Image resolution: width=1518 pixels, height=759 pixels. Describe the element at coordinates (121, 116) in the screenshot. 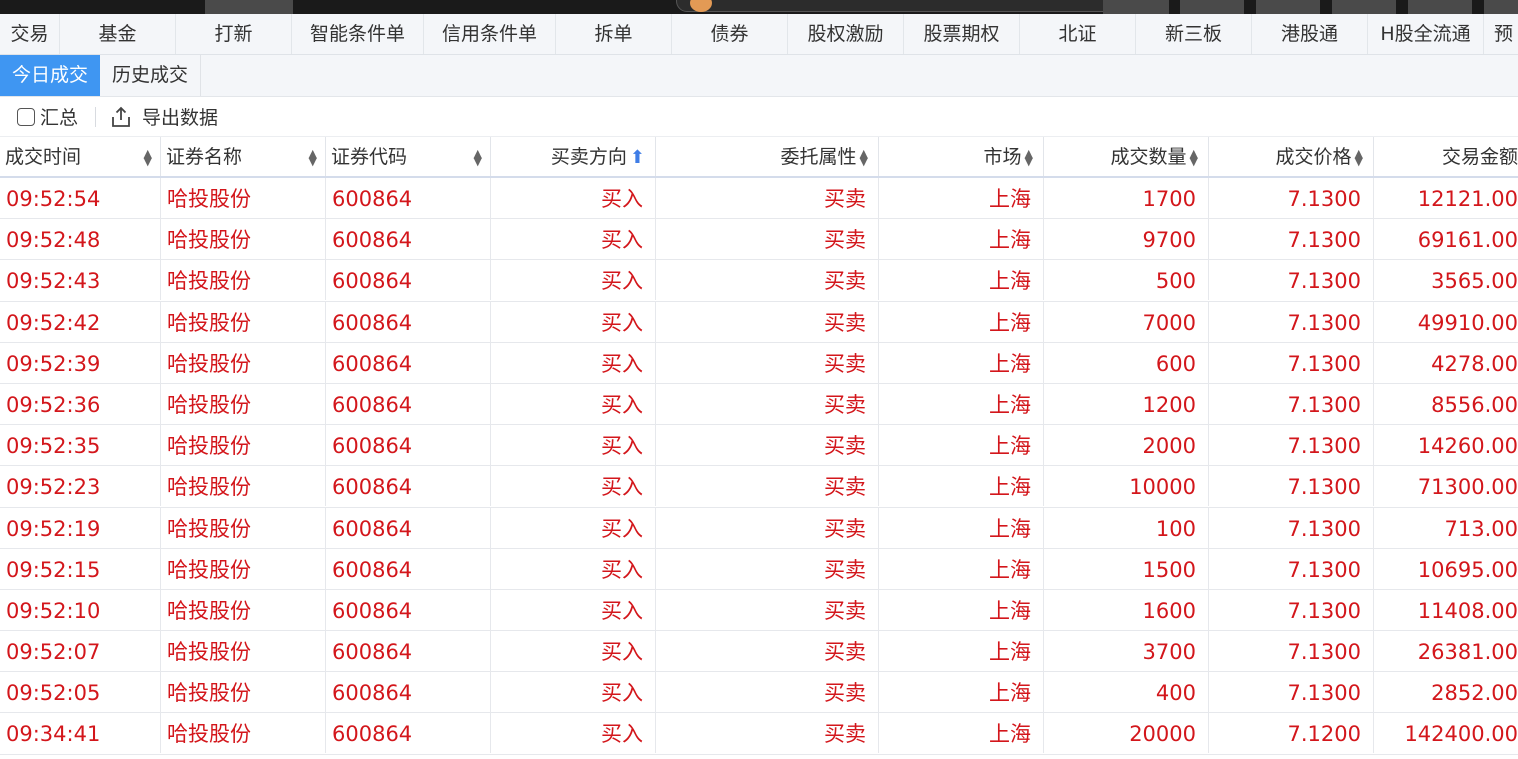

I see `export-icon` at that location.